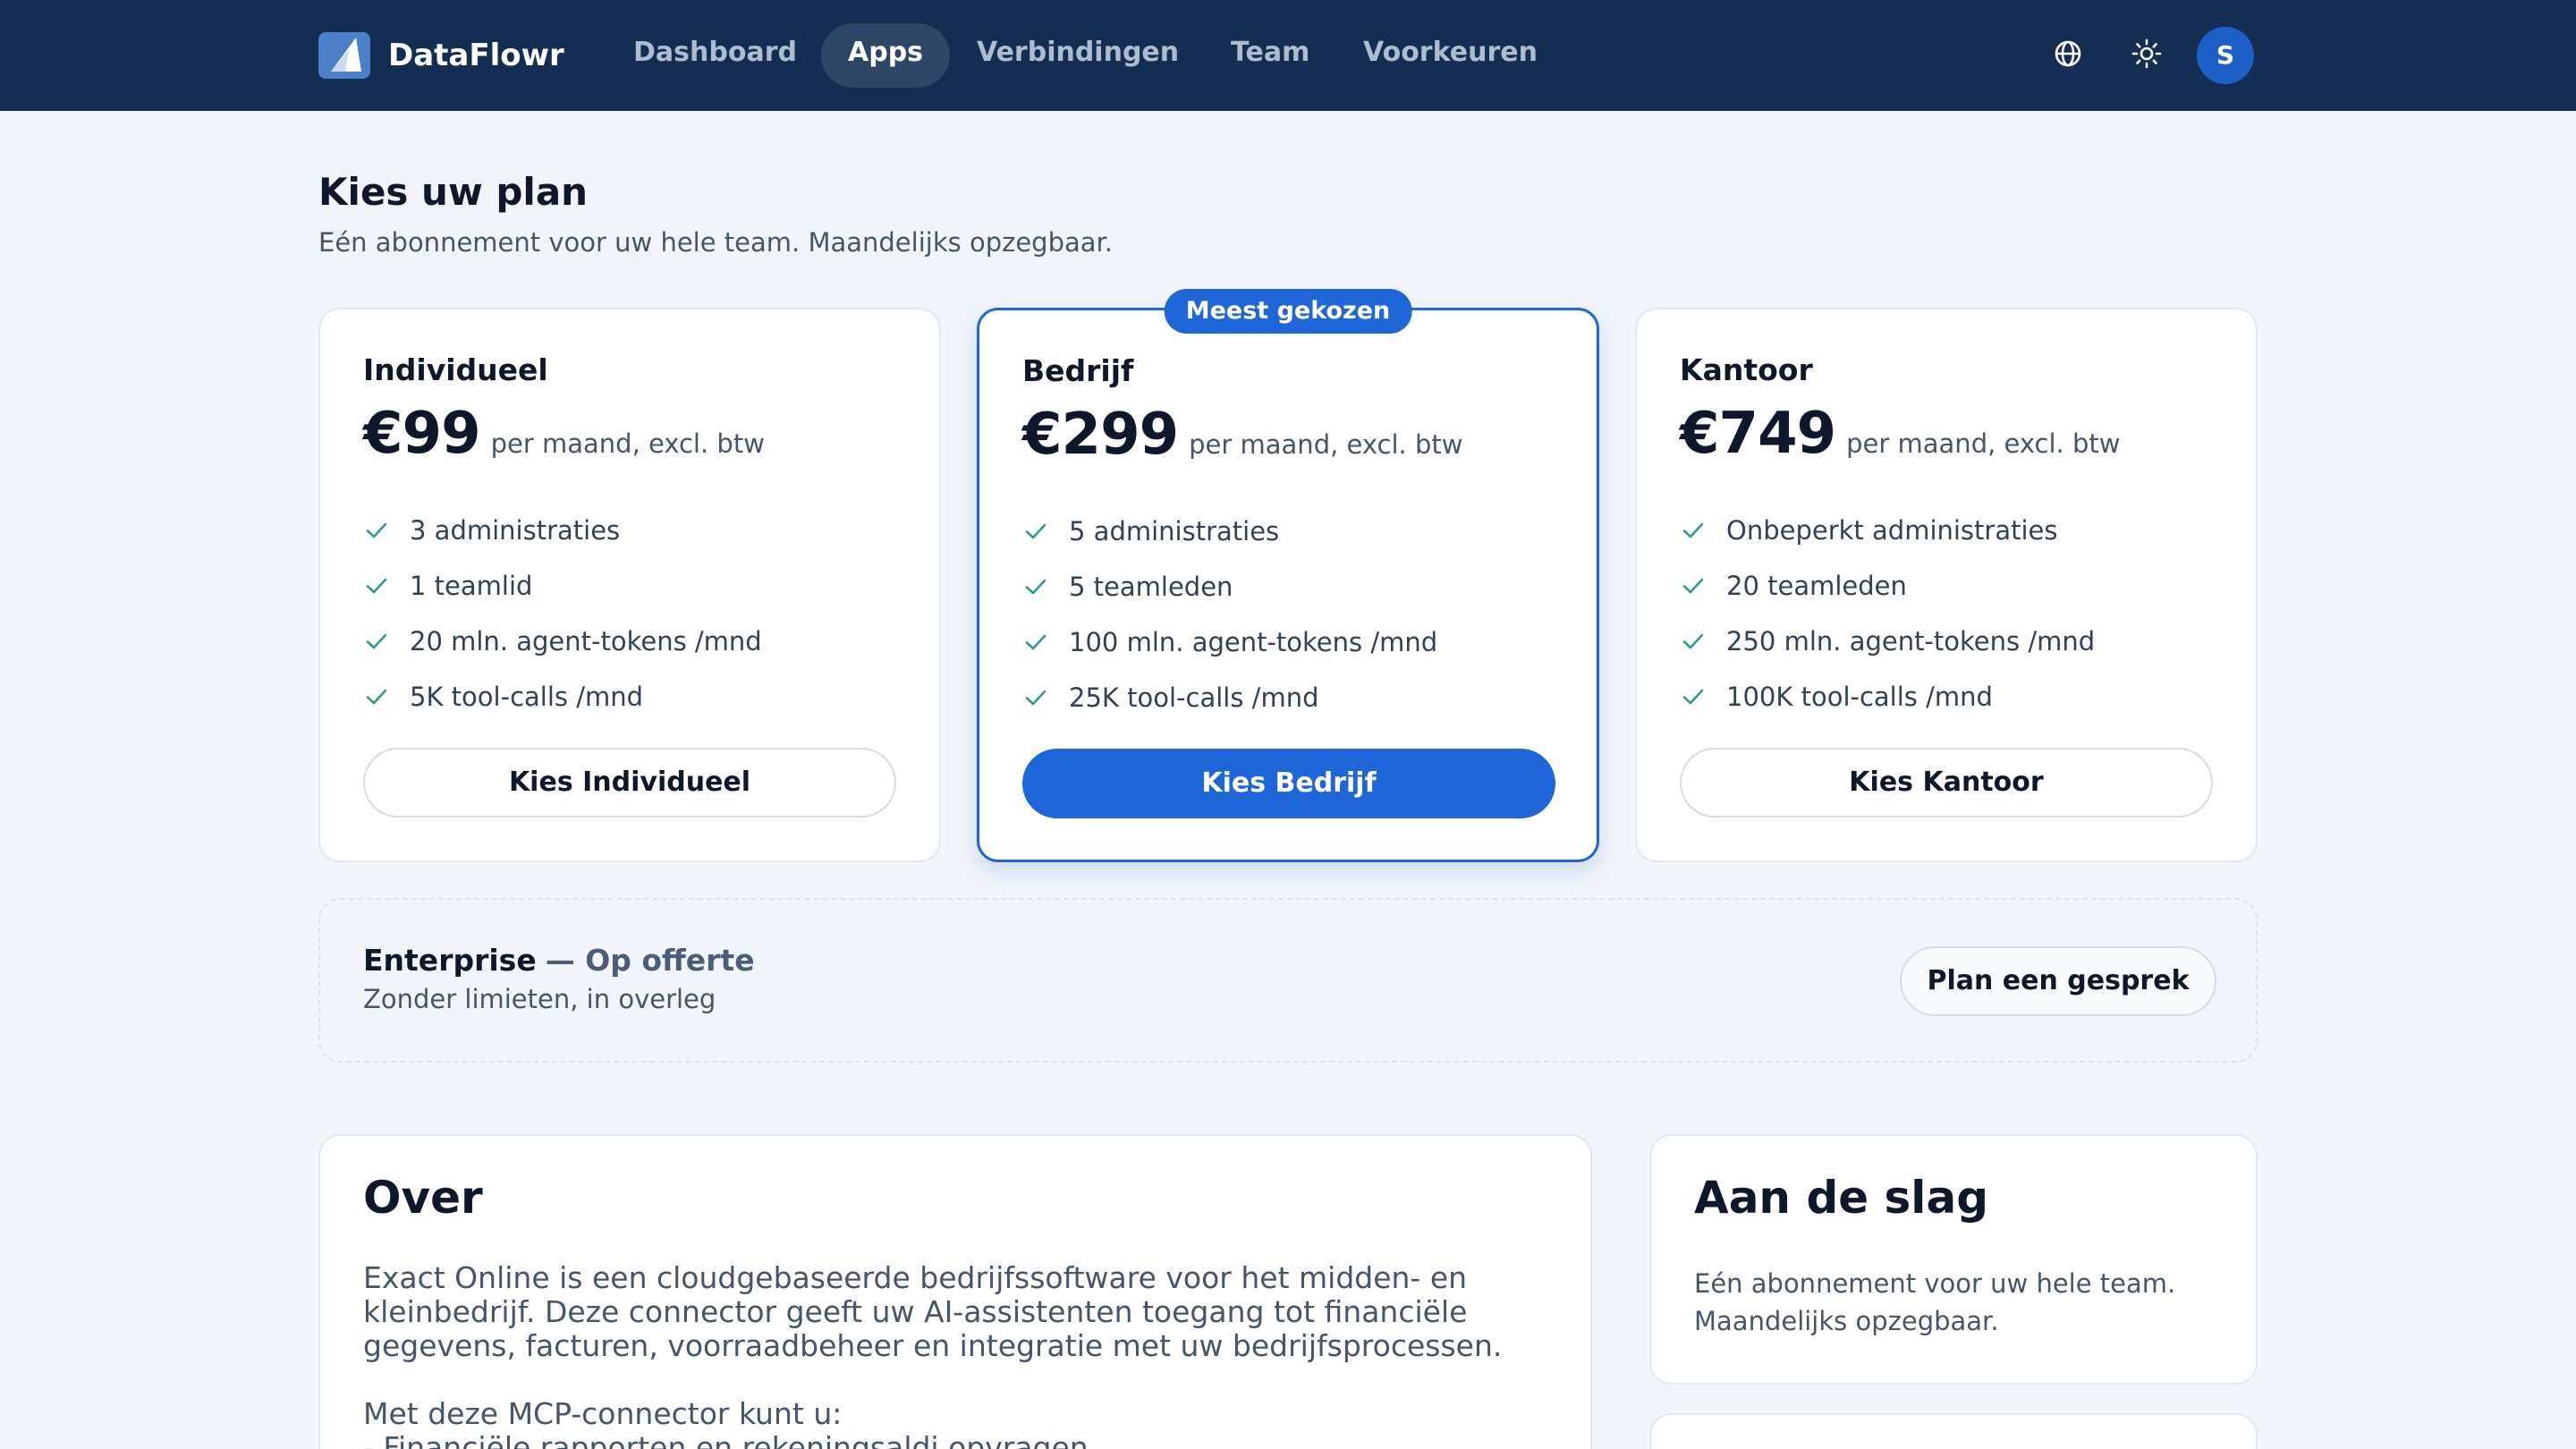 The height and width of the screenshot is (1449, 2576). What do you see at coordinates (1151, 587) in the screenshot?
I see `feature-label: 5 teamleden` at bounding box center [1151, 587].